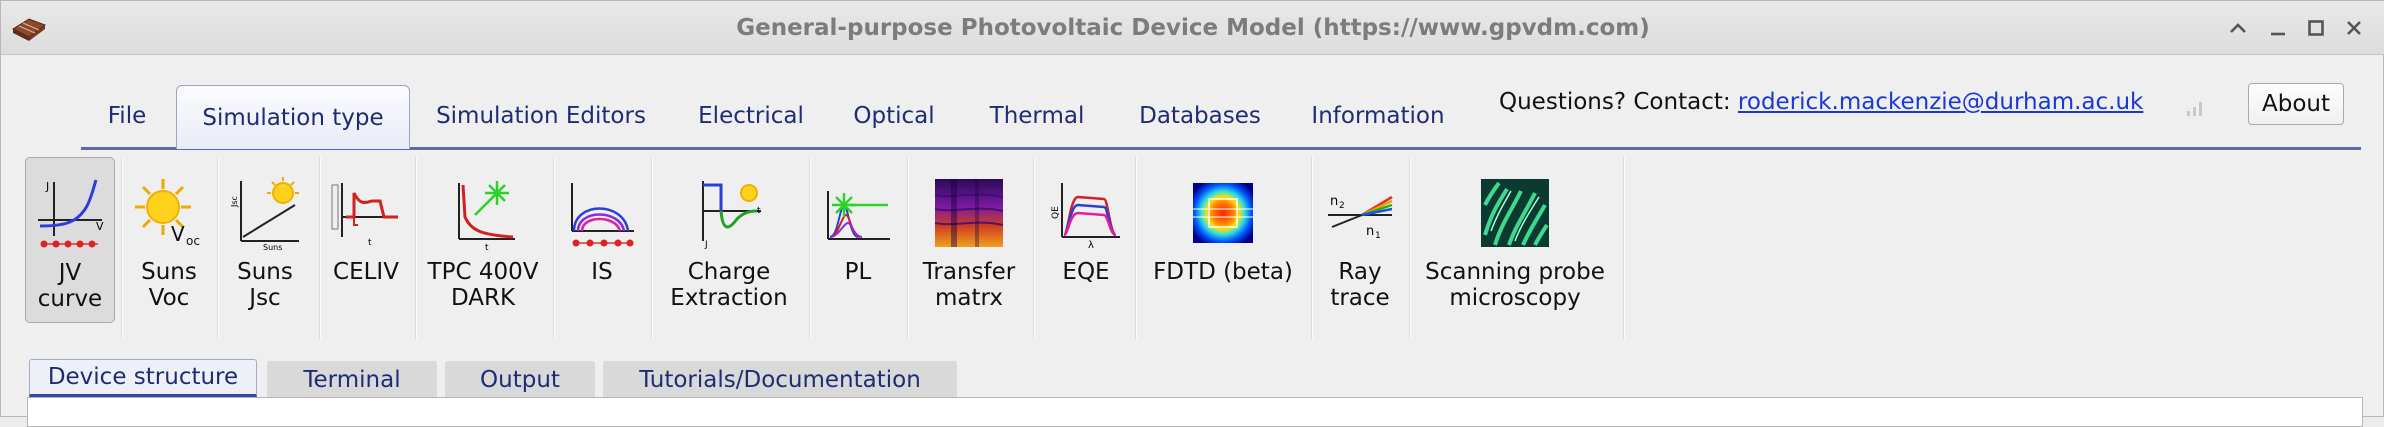 The height and width of the screenshot is (427, 2384). I want to click on fdtd-icon, so click(1223, 213).